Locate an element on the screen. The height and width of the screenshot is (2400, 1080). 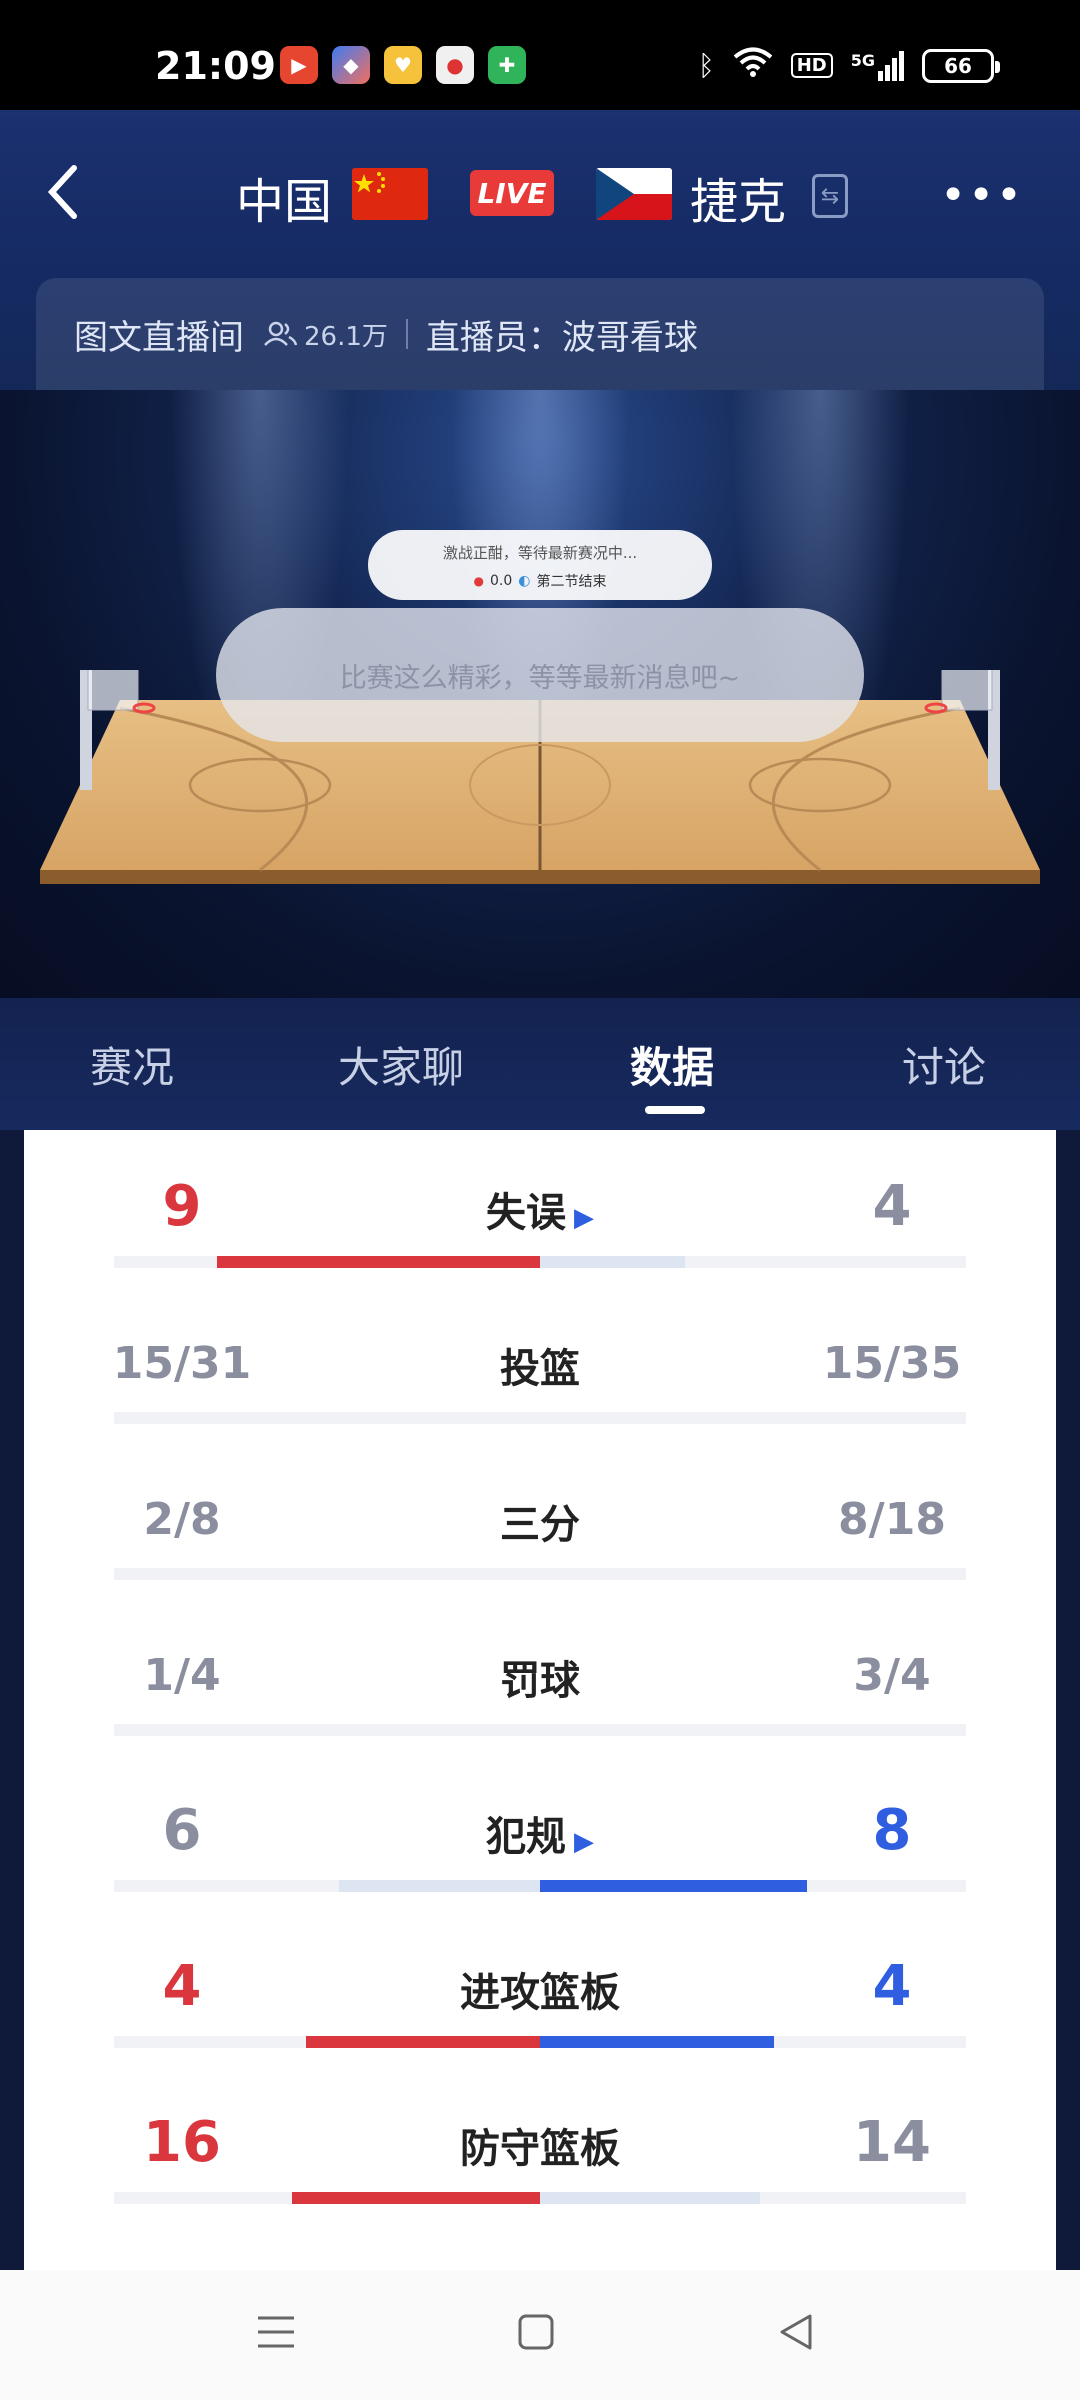
battery-indicator: 66 is located at coordinates (961, 65).